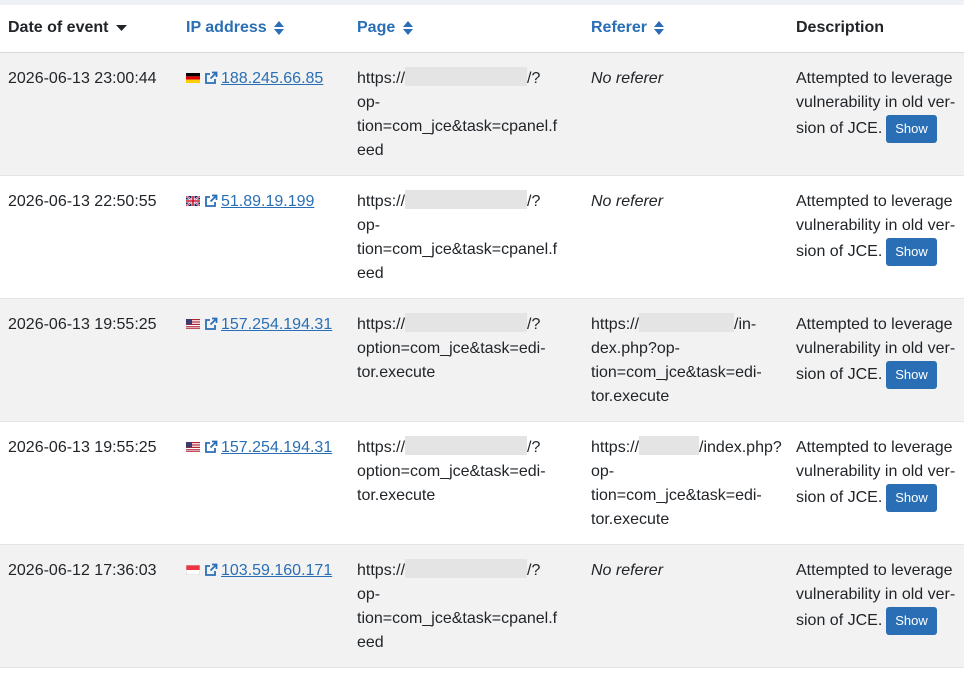 Image resolution: width=964 pixels, height=683 pixels. What do you see at coordinates (89, 29) in the screenshot?
I see `header-date: Date of event` at bounding box center [89, 29].